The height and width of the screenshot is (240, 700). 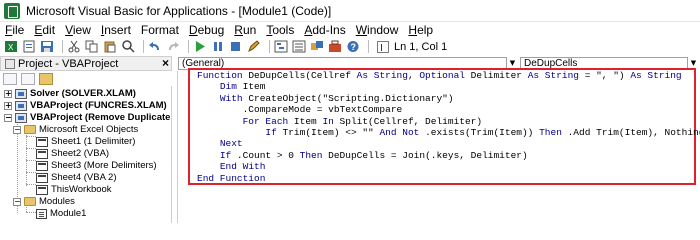 I want to click on tree-node: Sheet3 (More Delimiters), so click(x=96, y=165).